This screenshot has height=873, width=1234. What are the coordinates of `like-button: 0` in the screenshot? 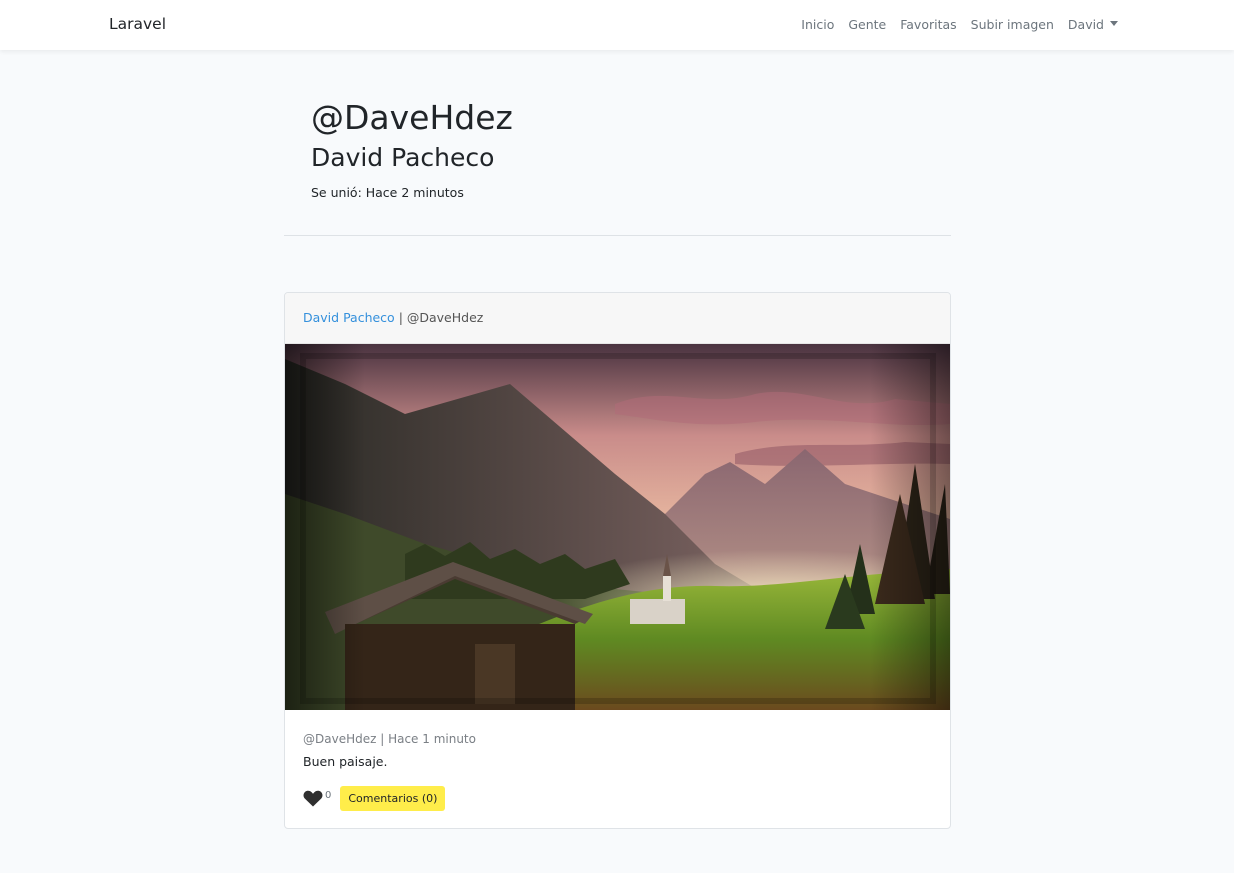 It's located at (317, 798).